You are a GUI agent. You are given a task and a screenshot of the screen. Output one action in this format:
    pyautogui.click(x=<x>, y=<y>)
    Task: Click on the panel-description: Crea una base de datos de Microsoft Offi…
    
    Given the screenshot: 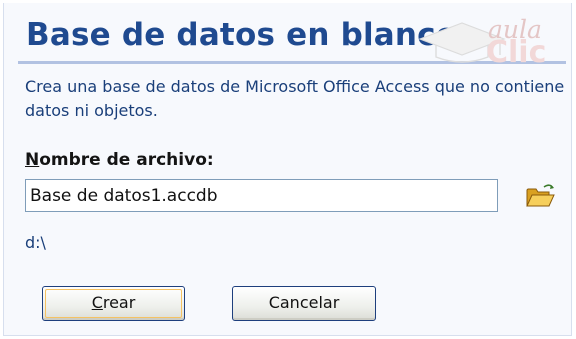 What is the action you would take?
    pyautogui.click(x=295, y=98)
    